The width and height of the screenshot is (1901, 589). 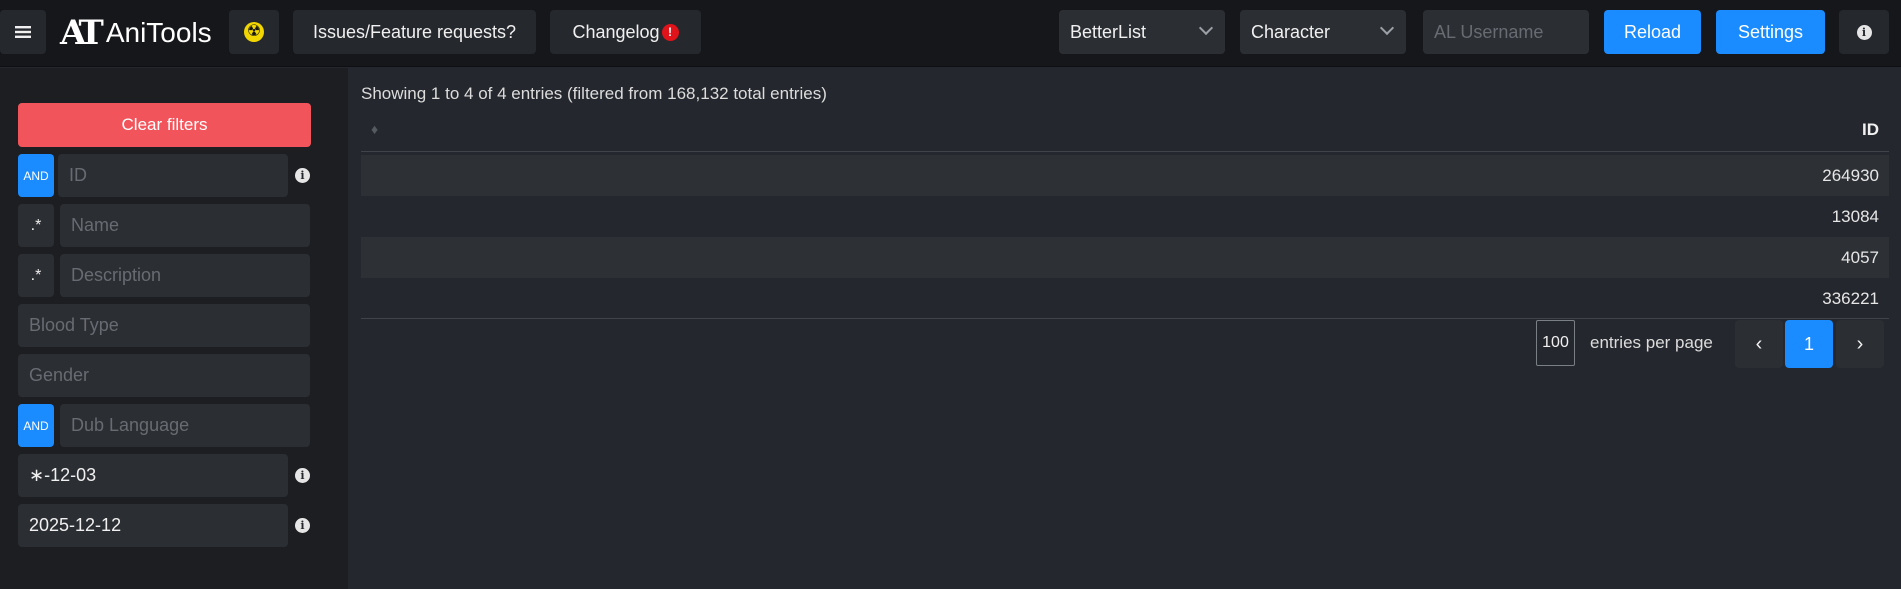 What do you see at coordinates (1125, 318) in the screenshot?
I see `table-bottom-divider` at bounding box center [1125, 318].